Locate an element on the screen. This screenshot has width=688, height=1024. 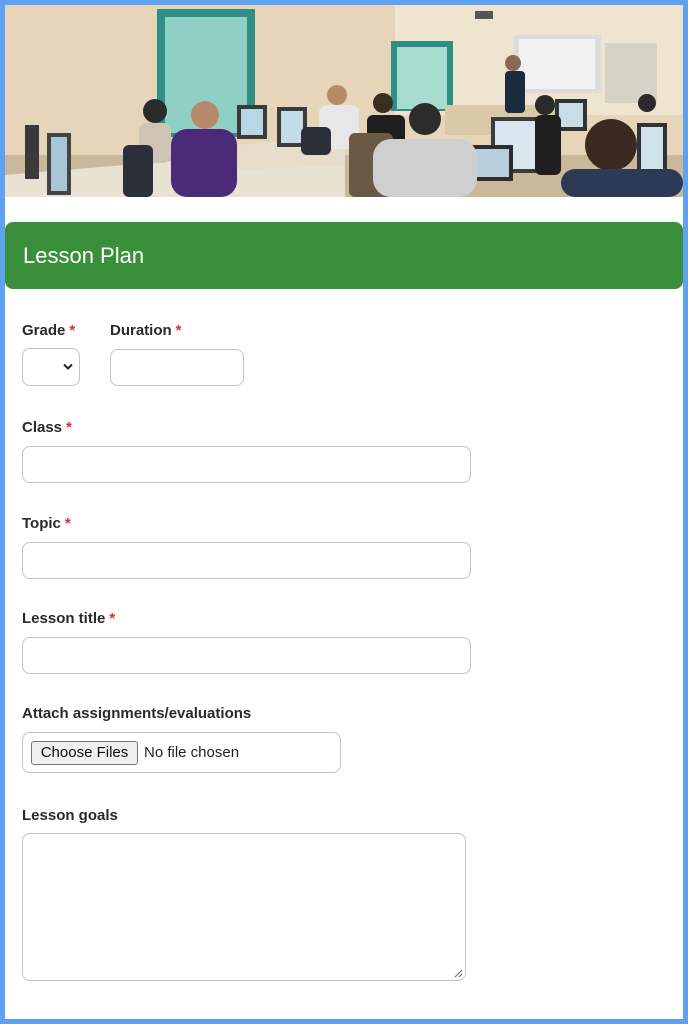
choose-files-button: Choose Files is located at coordinates (84, 753).